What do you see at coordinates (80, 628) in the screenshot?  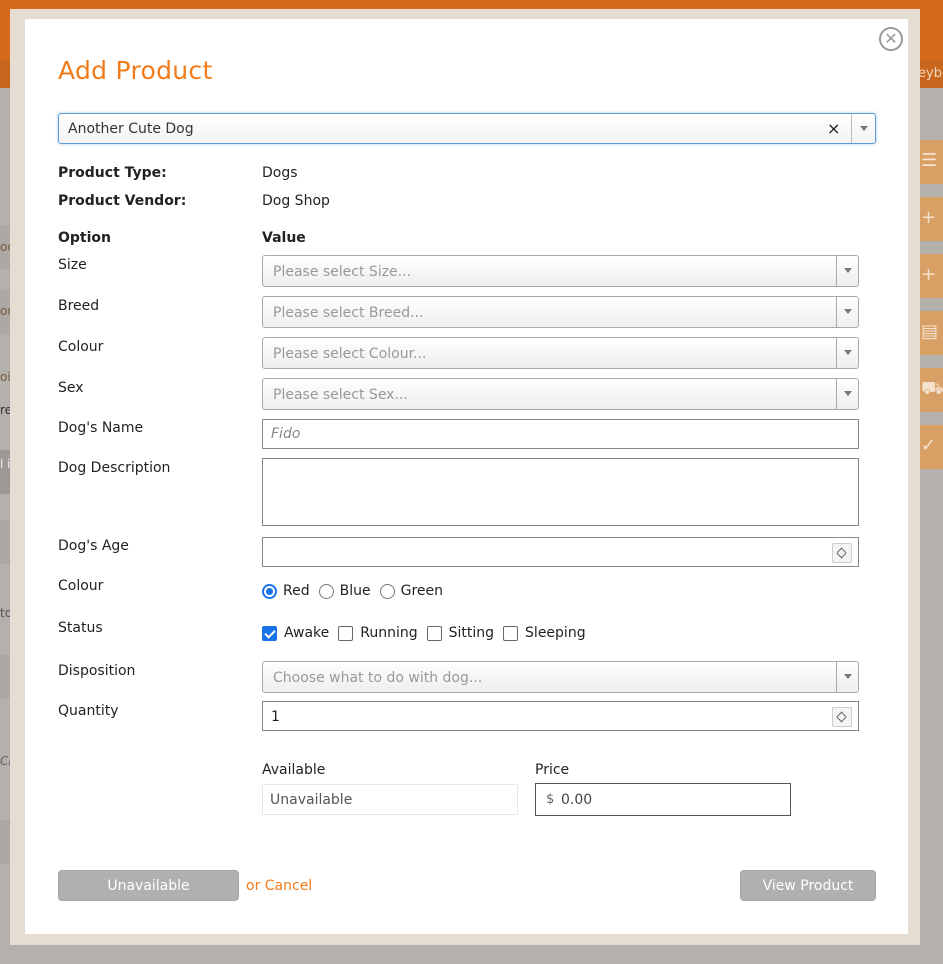 I see `status-label: Status` at bounding box center [80, 628].